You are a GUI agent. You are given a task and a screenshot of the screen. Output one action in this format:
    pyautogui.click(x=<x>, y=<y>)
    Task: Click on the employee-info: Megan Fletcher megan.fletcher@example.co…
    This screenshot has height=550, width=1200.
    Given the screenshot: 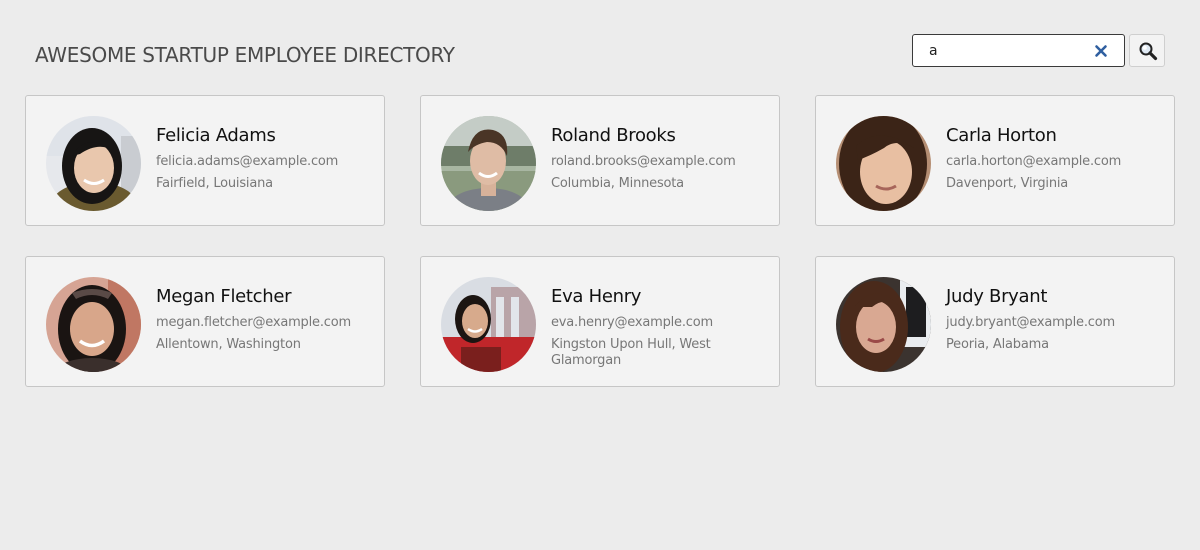 What is the action you would take?
    pyautogui.click(x=263, y=319)
    